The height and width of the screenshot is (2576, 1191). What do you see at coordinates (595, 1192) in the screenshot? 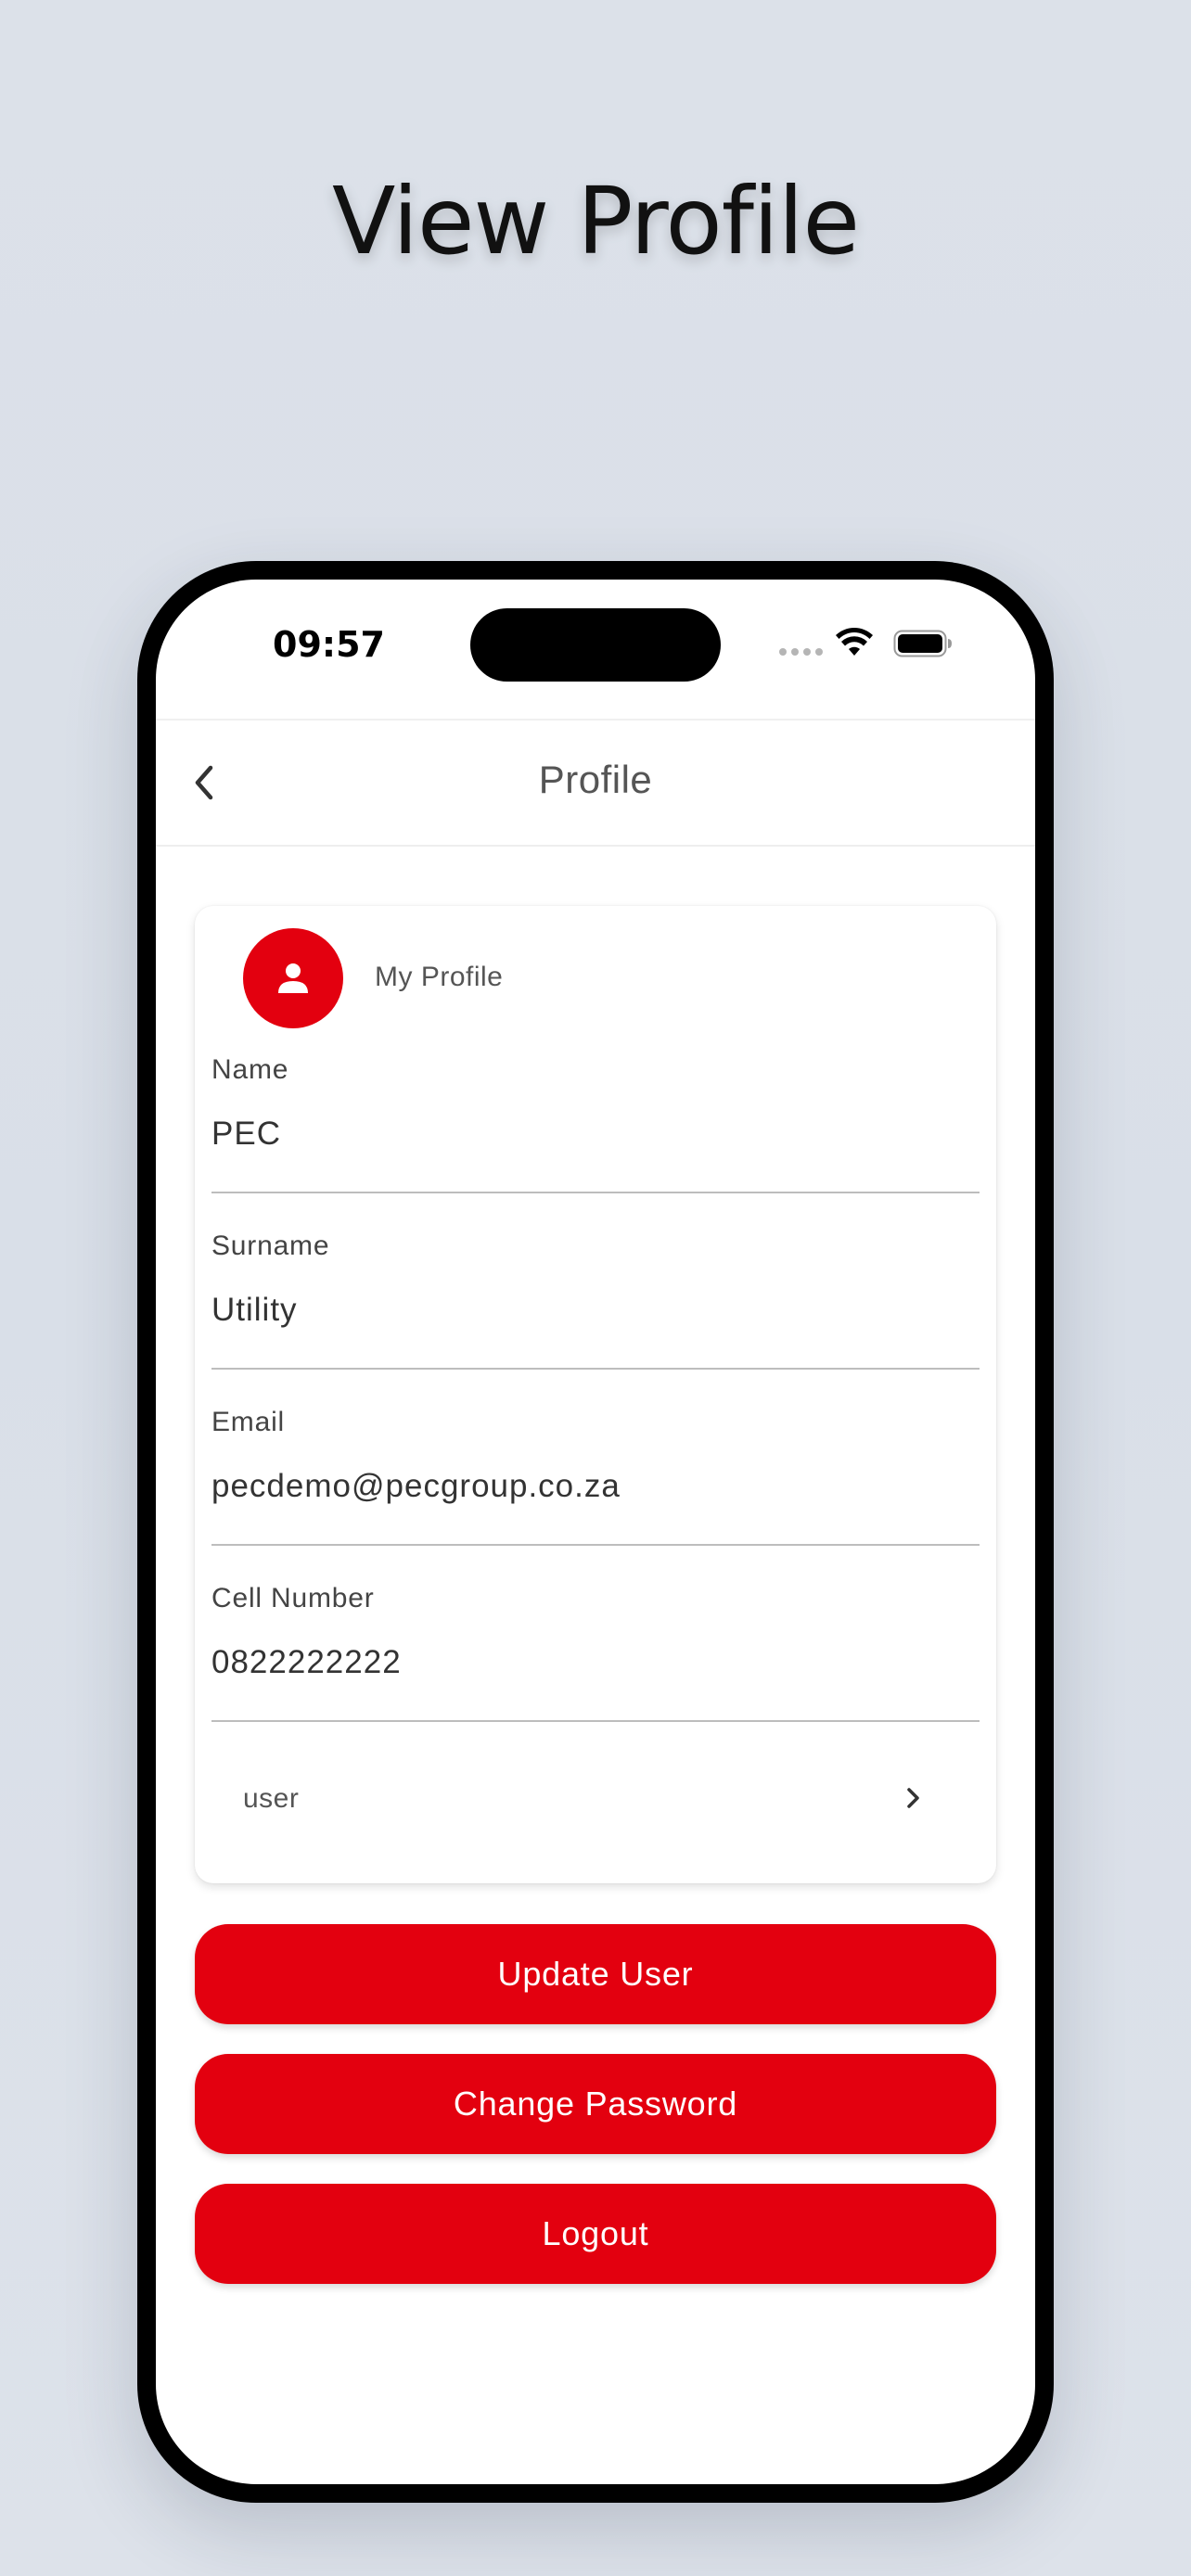
I see `name-underline` at bounding box center [595, 1192].